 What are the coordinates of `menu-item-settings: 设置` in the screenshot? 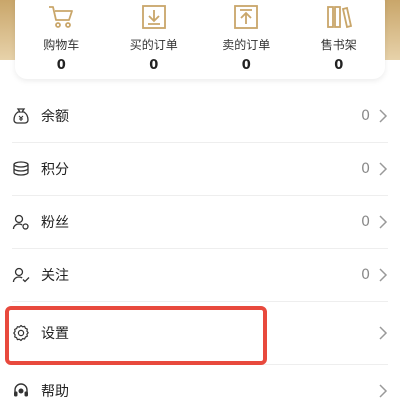 It's located at (200, 333).